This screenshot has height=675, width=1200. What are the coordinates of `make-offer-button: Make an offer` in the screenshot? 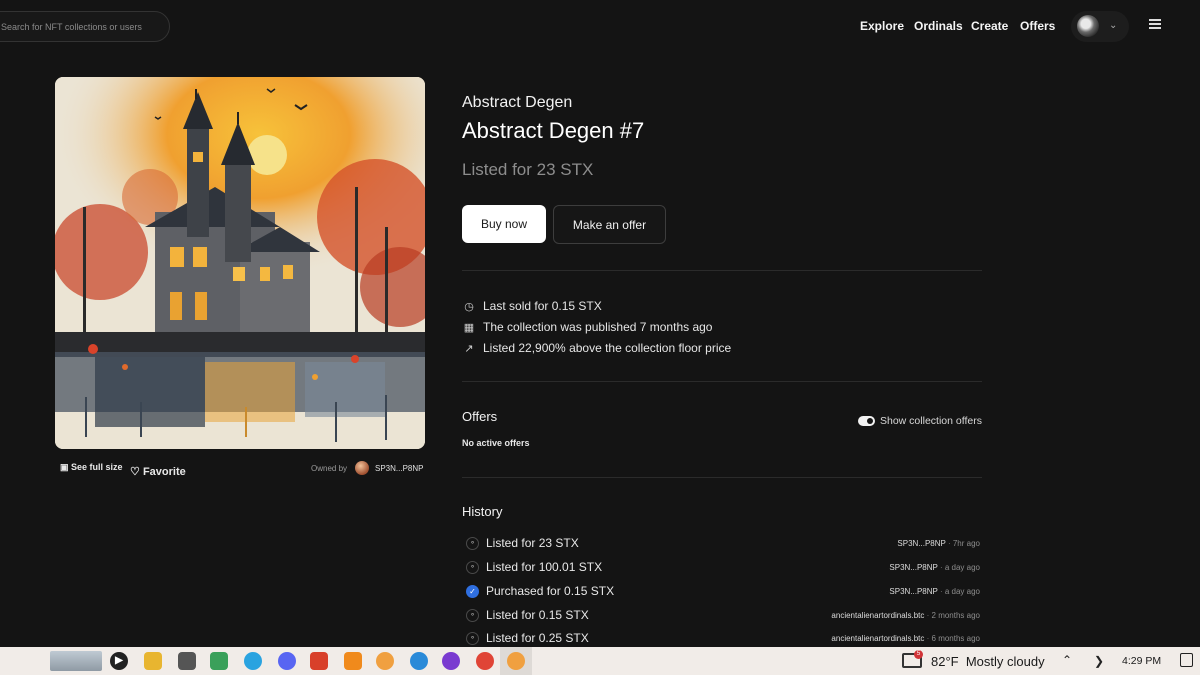 It's located at (609, 224).